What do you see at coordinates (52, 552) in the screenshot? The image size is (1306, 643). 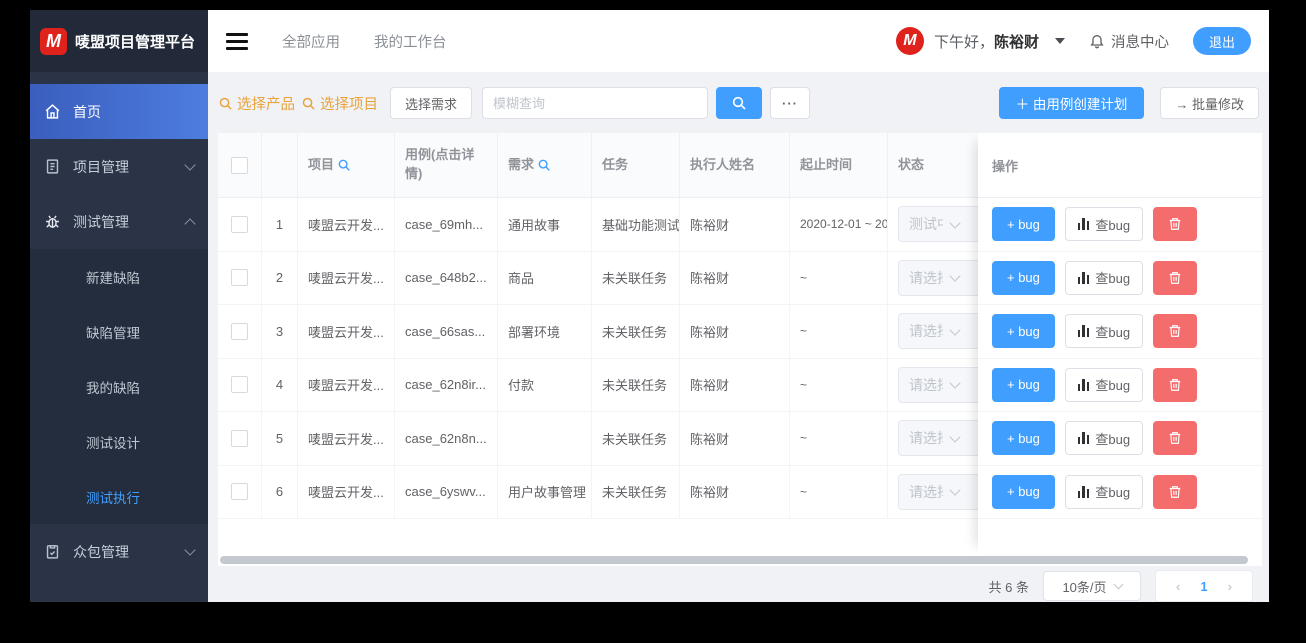 I see `clipboard-check-icon` at bounding box center [52, 552].